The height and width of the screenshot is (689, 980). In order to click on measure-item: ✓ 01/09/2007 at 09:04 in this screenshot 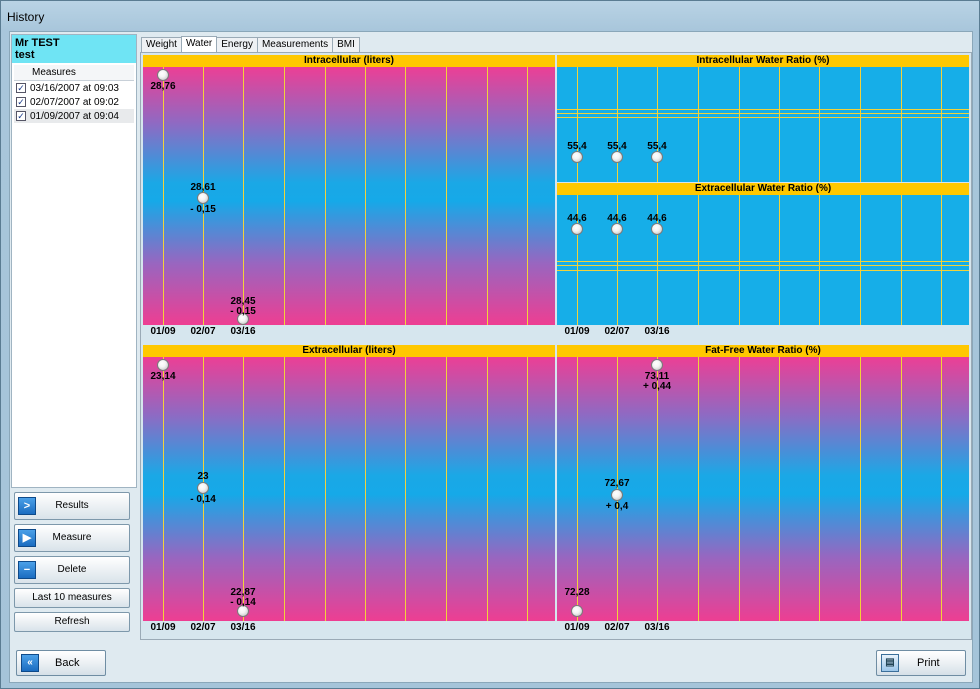, I will do `click(74, 116)`.